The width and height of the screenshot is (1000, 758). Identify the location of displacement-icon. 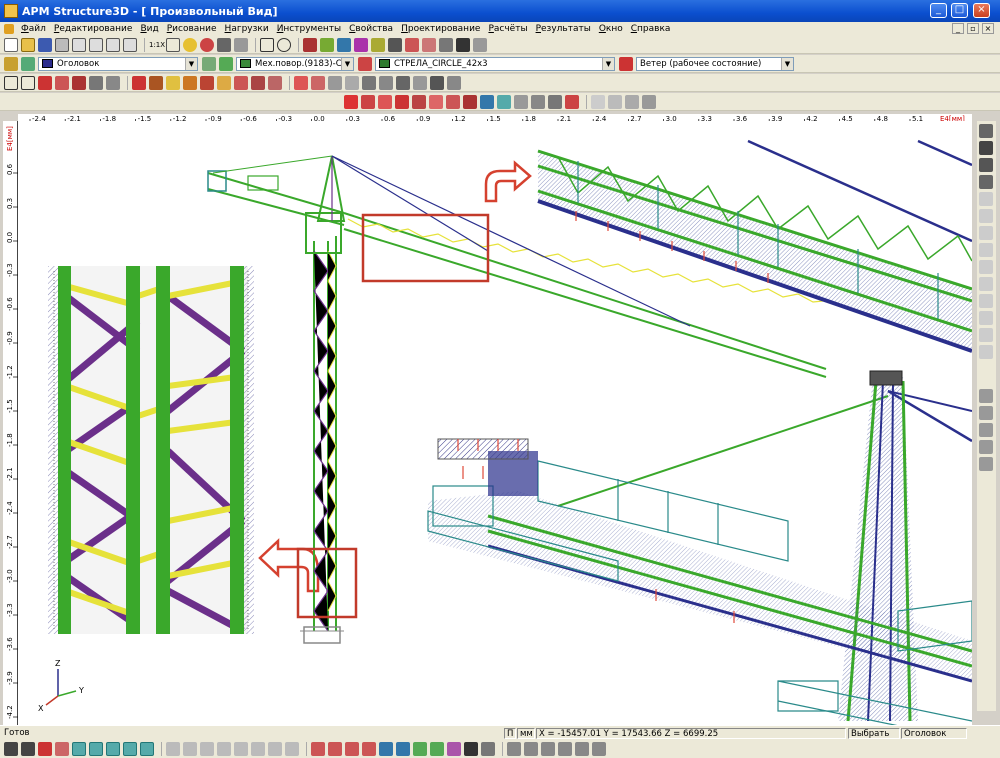
(453, 101).